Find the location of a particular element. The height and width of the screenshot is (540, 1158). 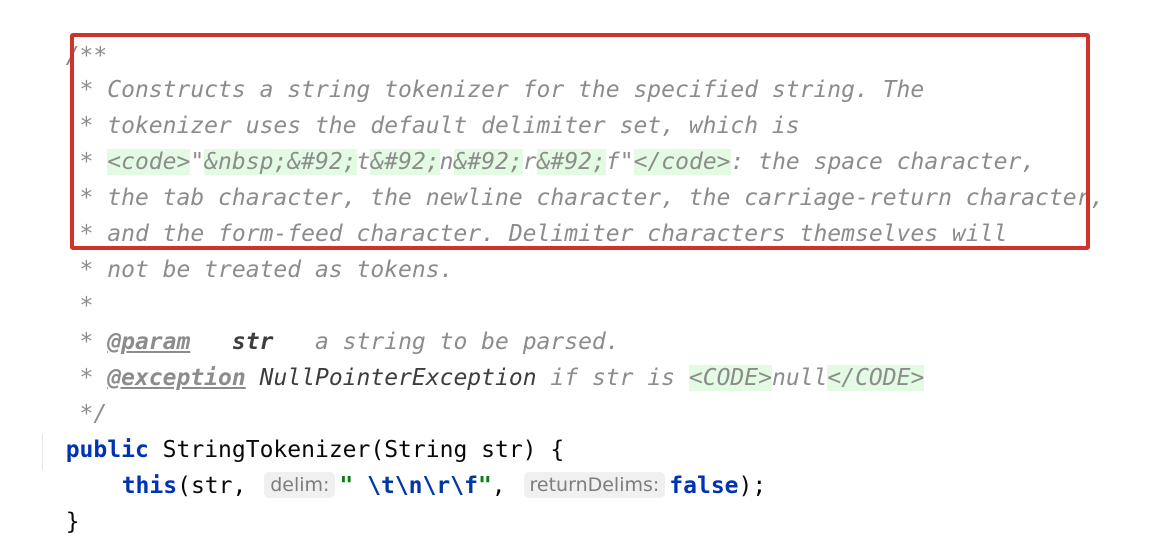

javadoc-param-line: * @param str a string to be parsed. is located at coordinates (329, 321).